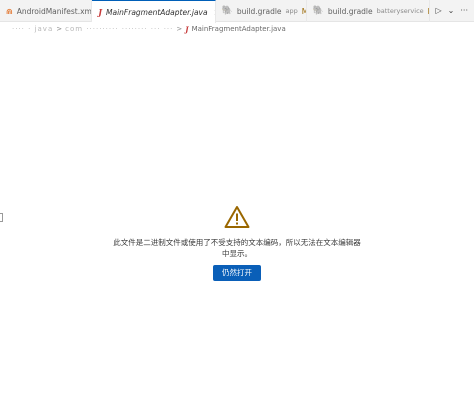 This screenshot has height=420, width=474. Describe the element at coordinates (119, 29) in the screenshot. I see `breadcrumb-segment: com ·········· ········ ··· ···` at that location.